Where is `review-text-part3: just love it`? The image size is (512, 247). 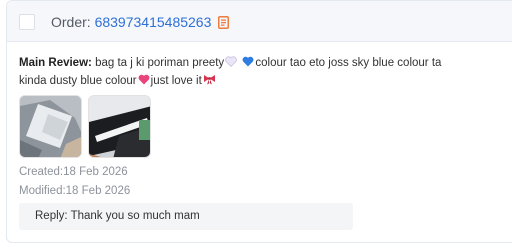 review-text-part3: just love it is located at coordinates (176, 81).